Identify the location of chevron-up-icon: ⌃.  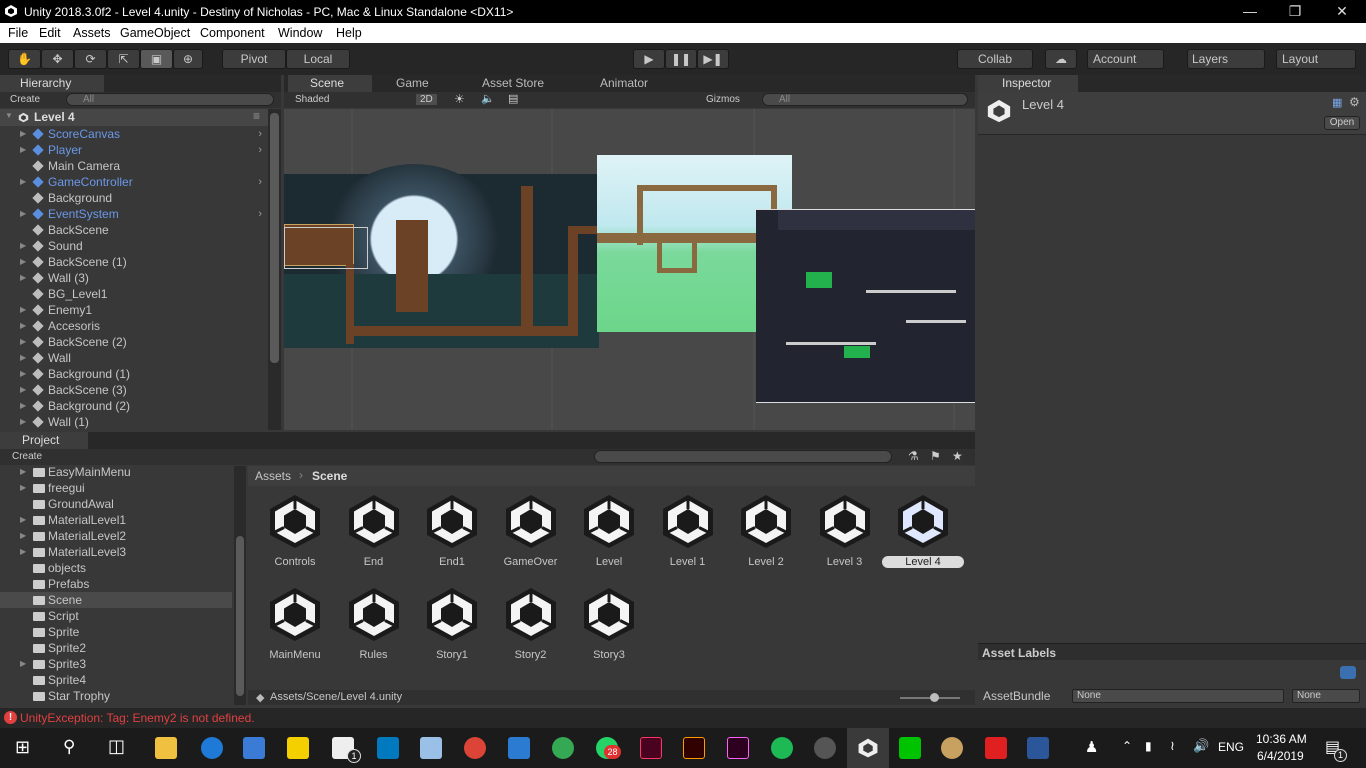
(1127, 746).